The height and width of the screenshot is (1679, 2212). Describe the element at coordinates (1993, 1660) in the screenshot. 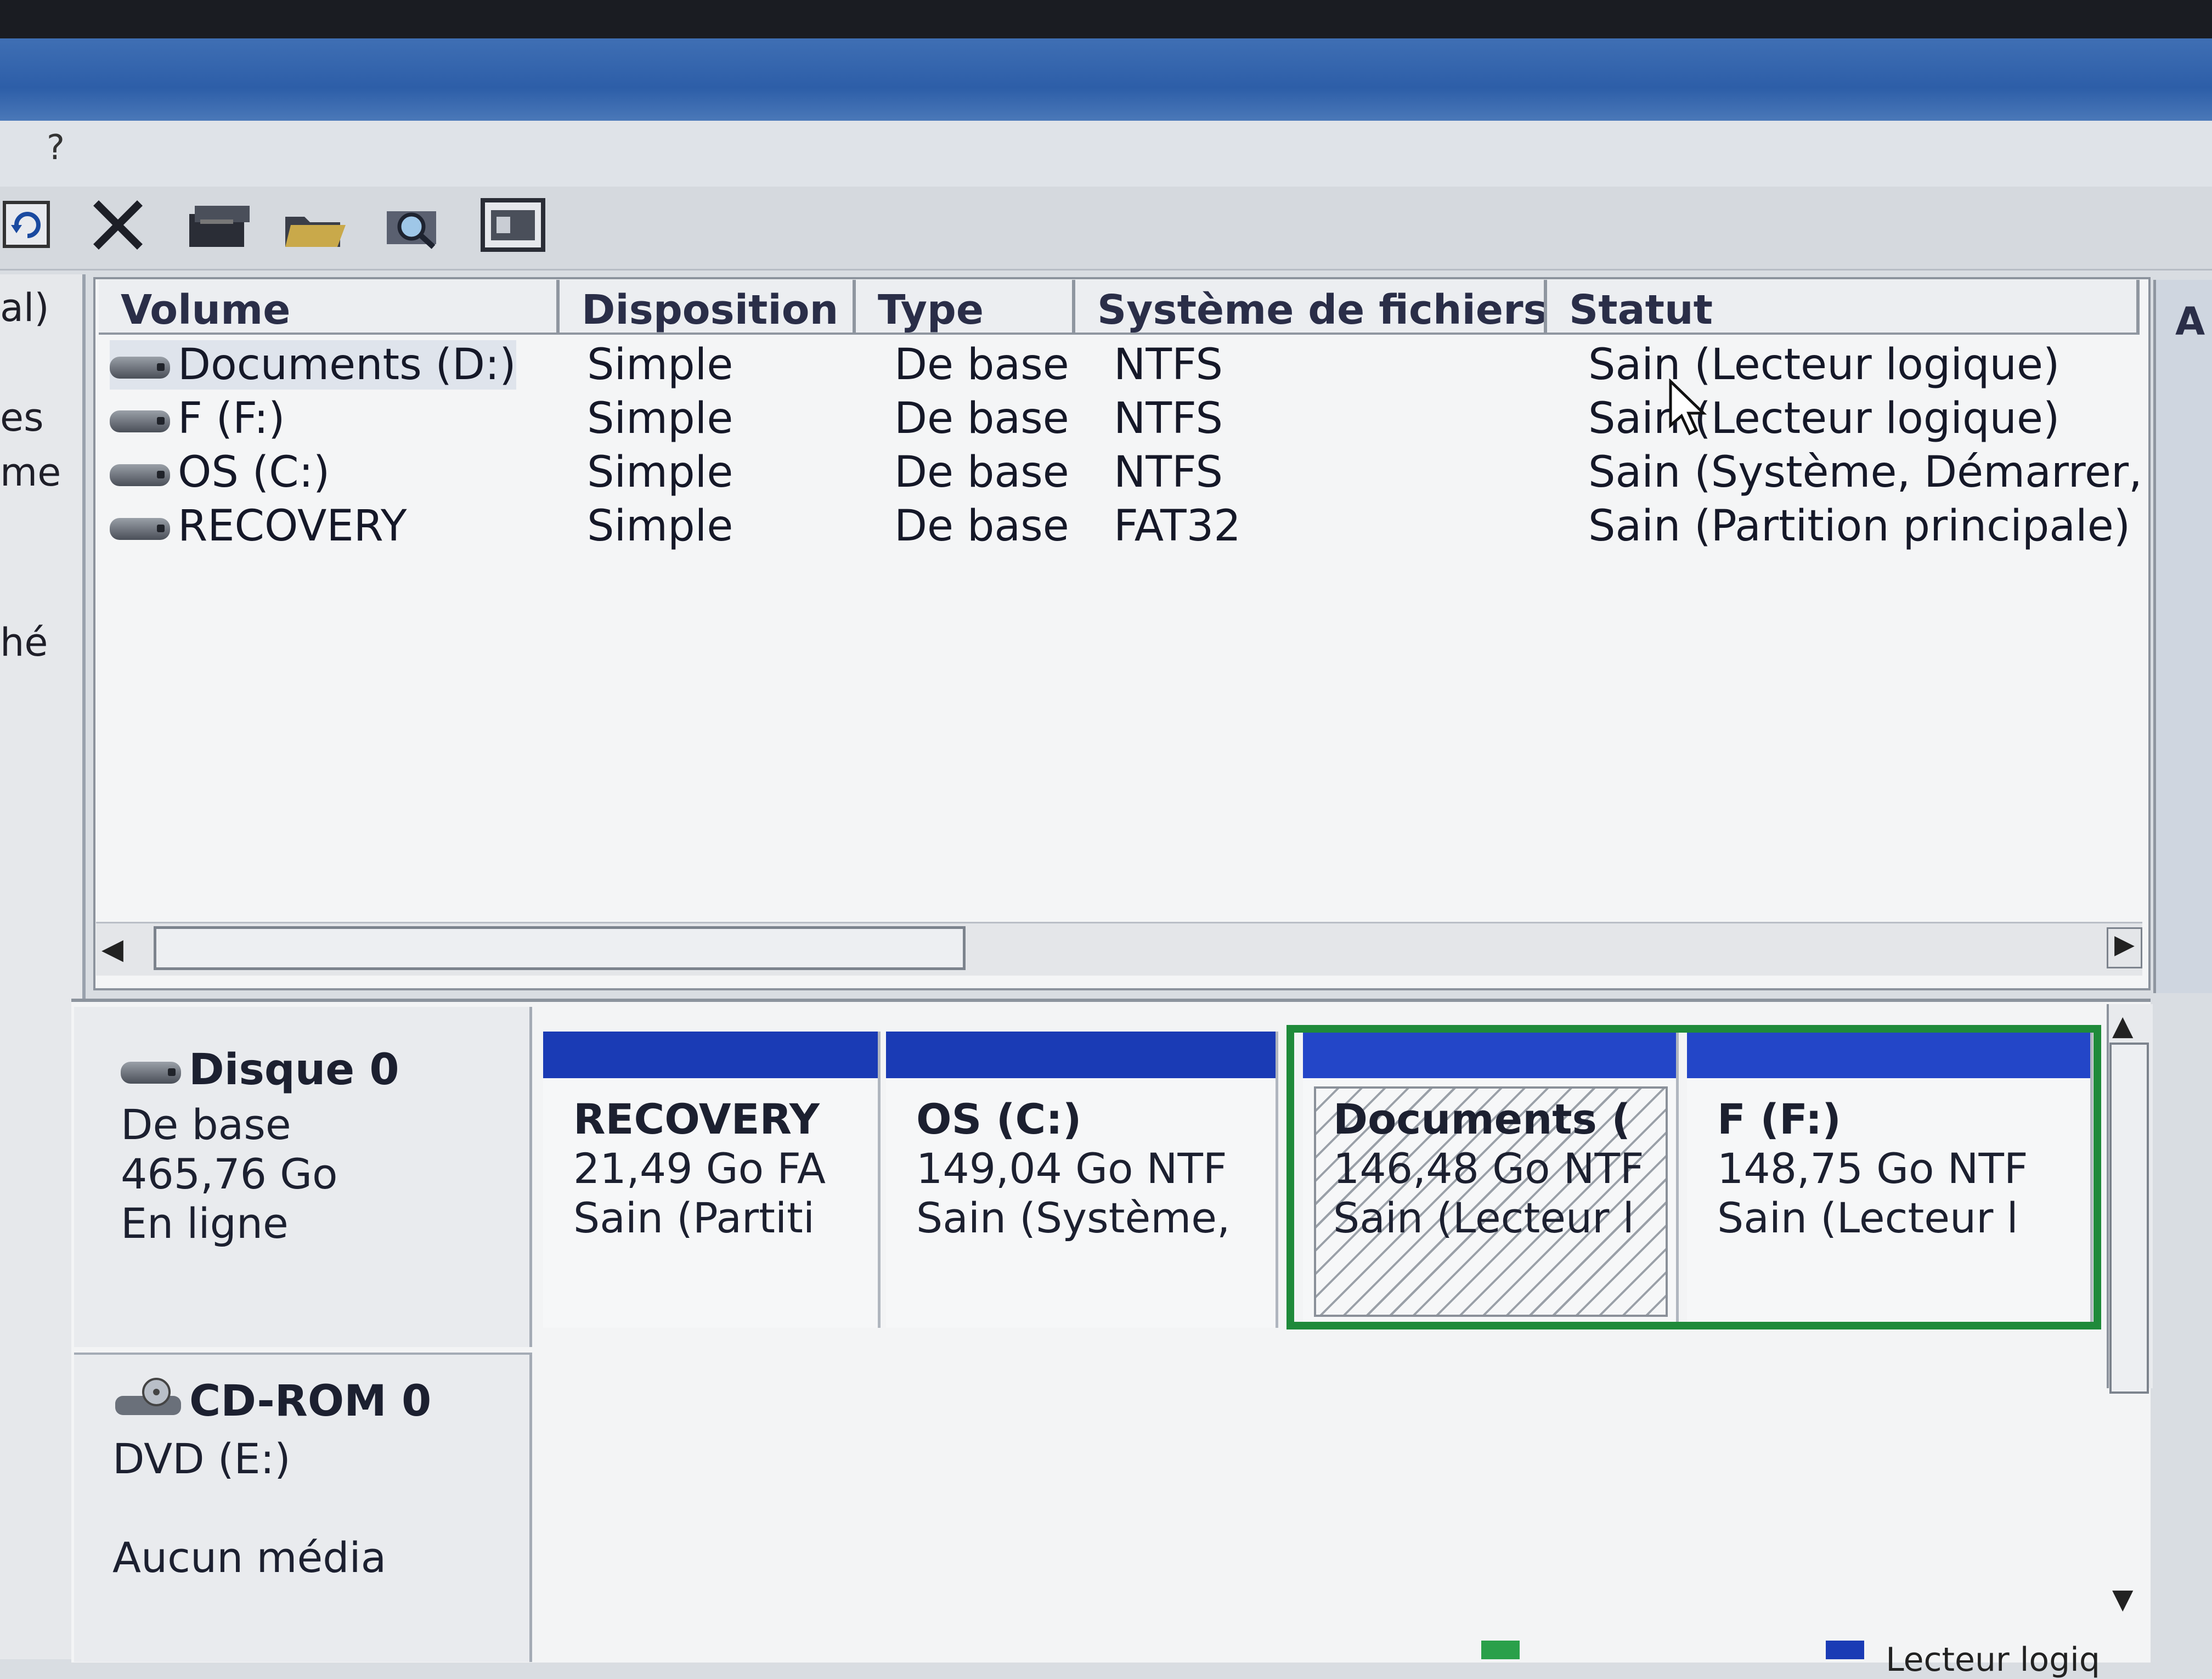

I see `legend-label: Lecteur logiq` at that location.